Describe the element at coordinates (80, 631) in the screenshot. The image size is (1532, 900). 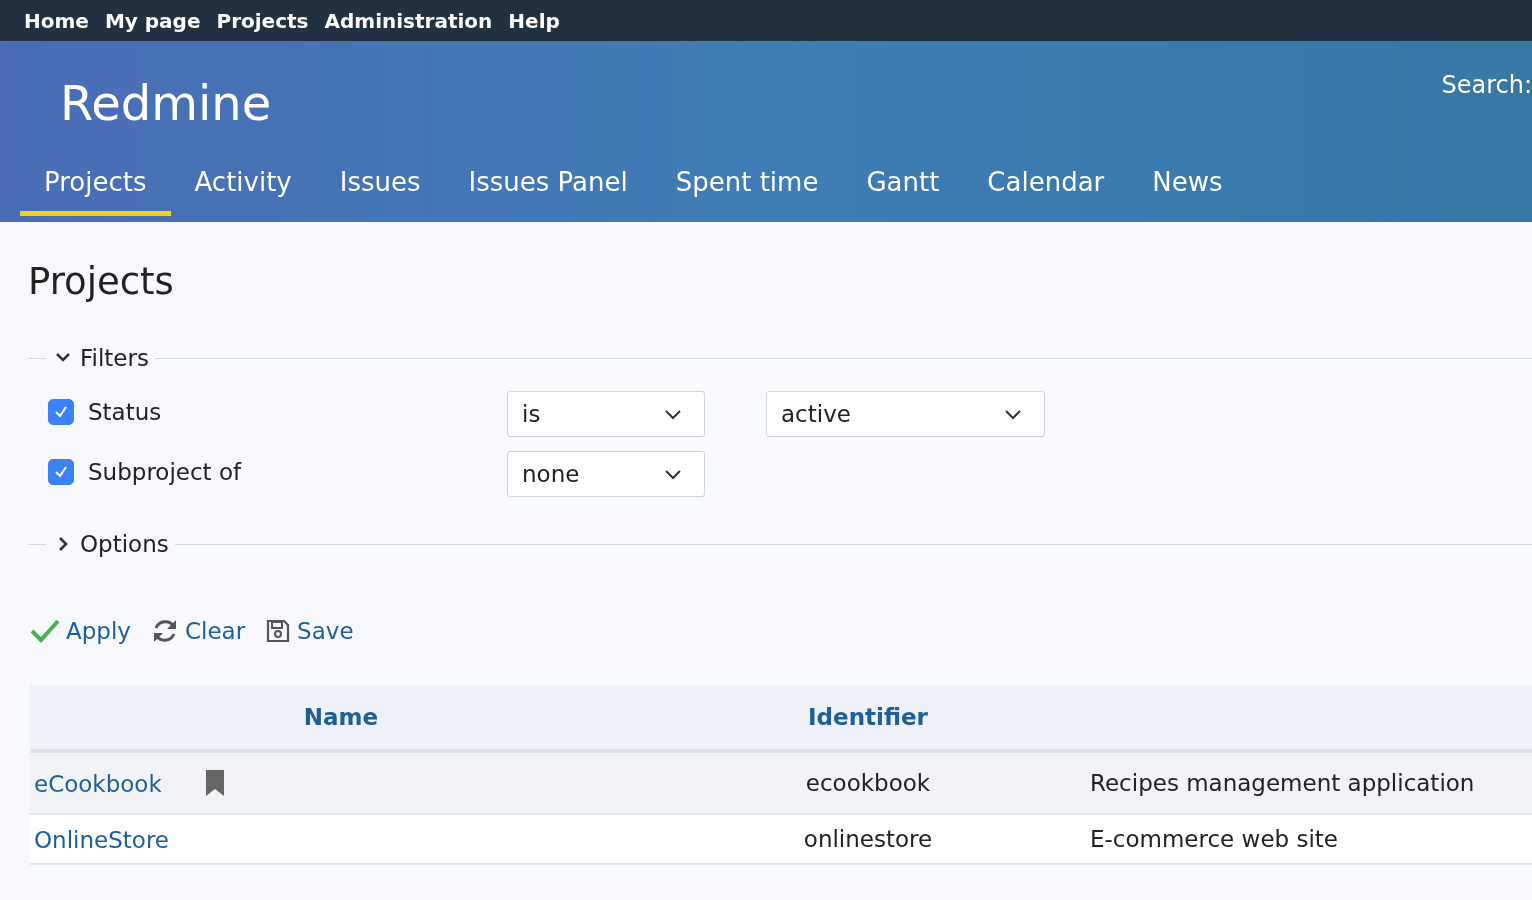
I see `apply-link: Apply` at that location.